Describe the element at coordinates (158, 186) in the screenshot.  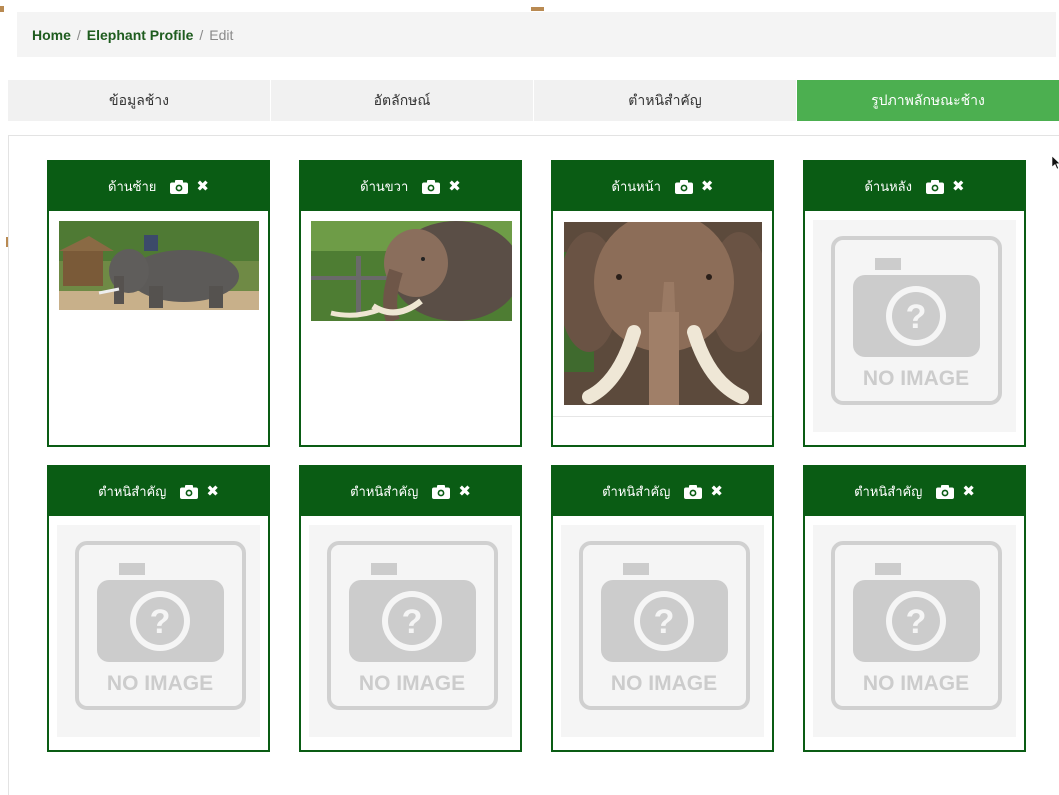
I see `card-header: ด้านซ้าย ✖` at that location.